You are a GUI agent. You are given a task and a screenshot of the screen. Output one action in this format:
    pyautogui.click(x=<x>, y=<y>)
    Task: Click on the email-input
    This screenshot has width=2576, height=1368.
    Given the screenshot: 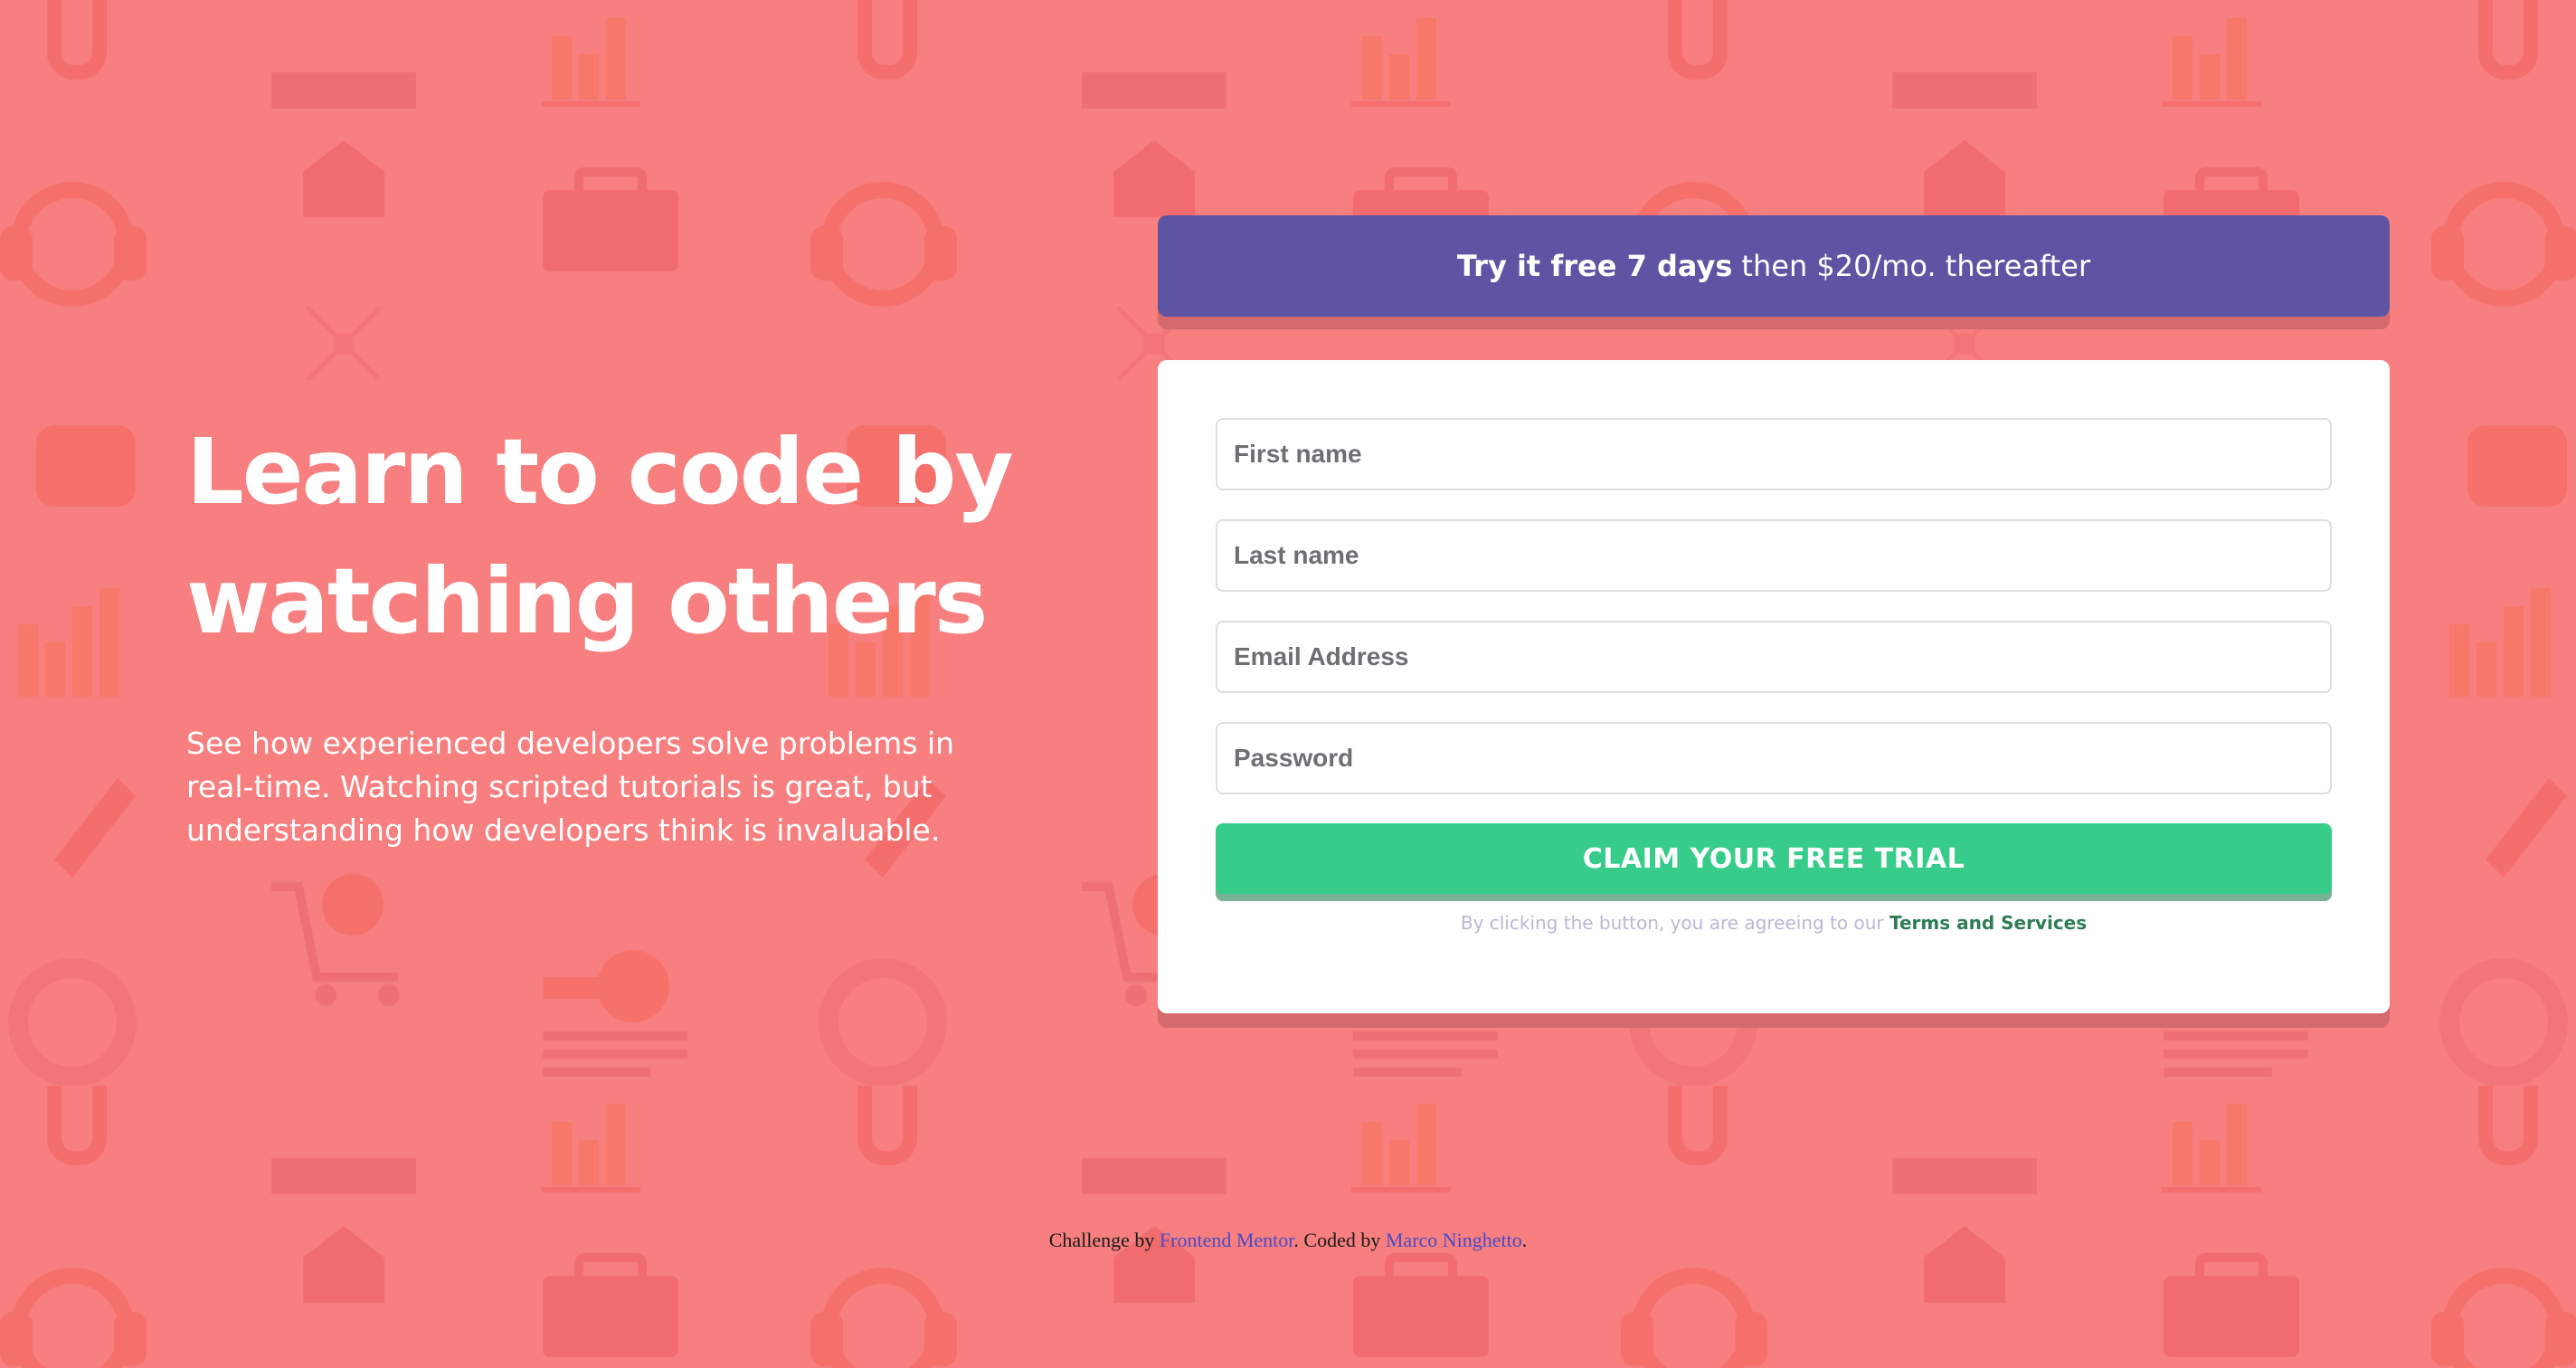 What is the action you would take?
    pyautogui.click(x=1774, y=657)
    